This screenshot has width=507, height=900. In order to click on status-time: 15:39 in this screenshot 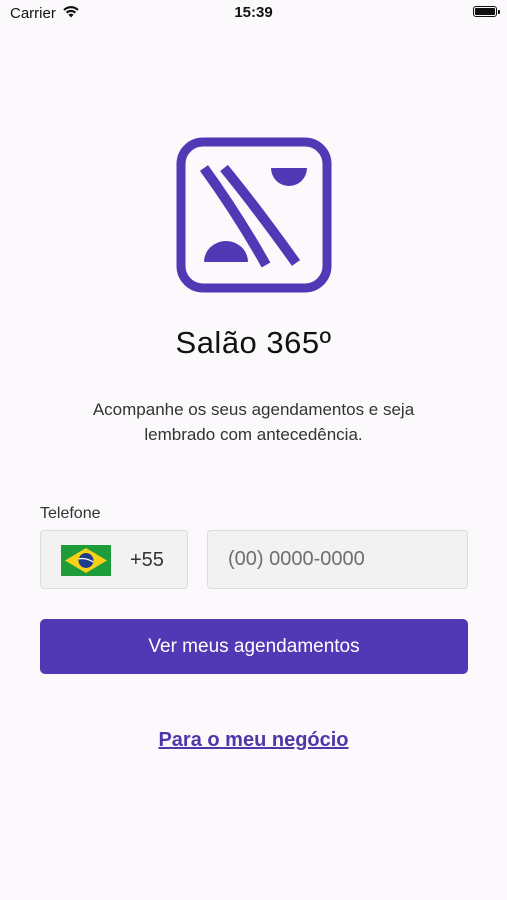, I will do `click(253, 12)`.